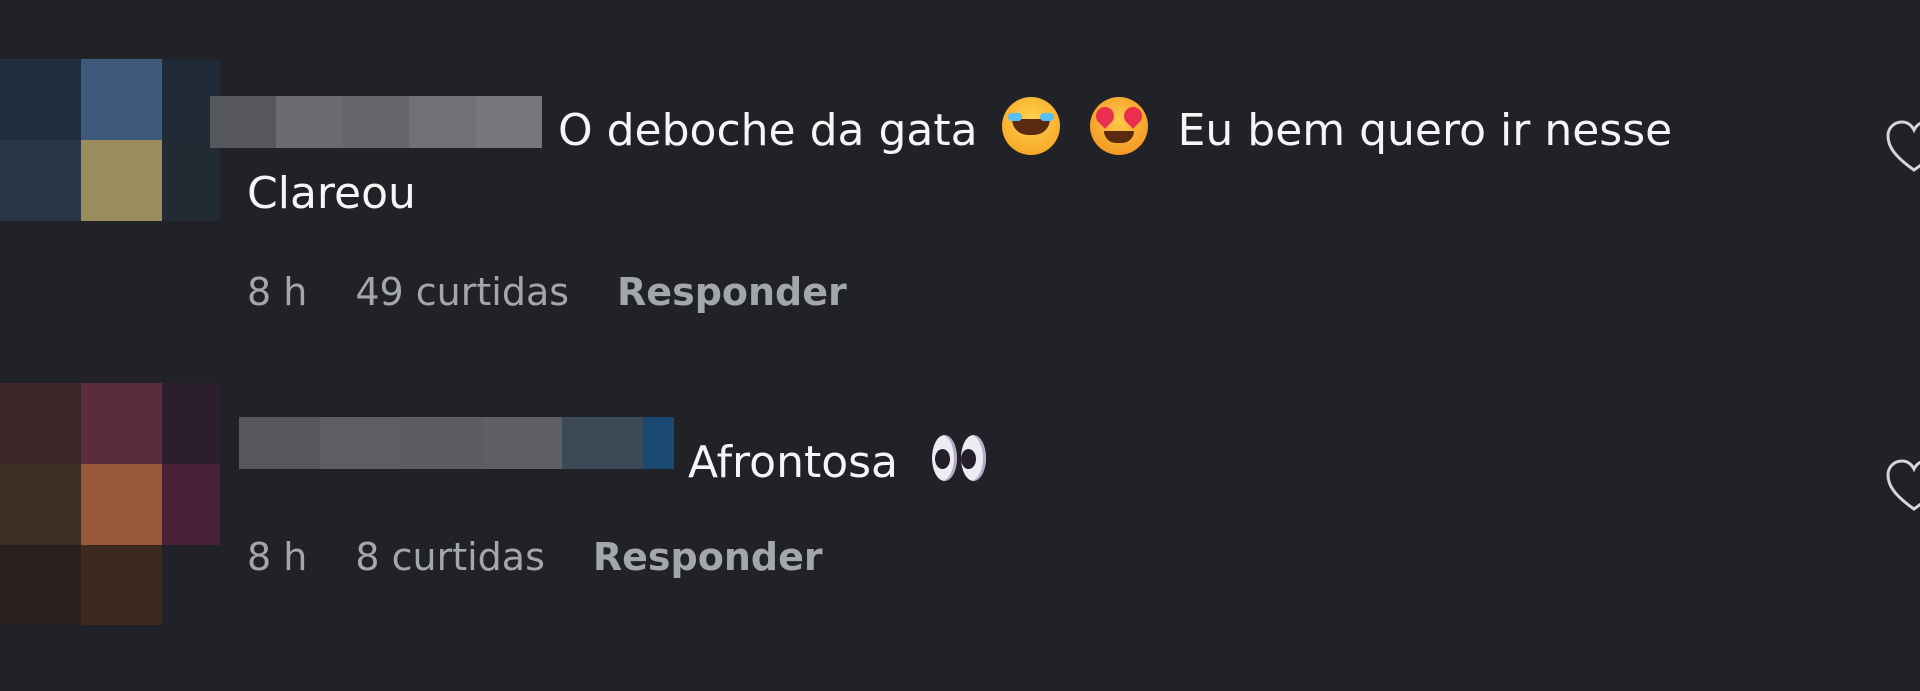 The height and width of the screenshot is (691, 1920). I want to click on like-count: 49 curtidas, so click(462, 292).